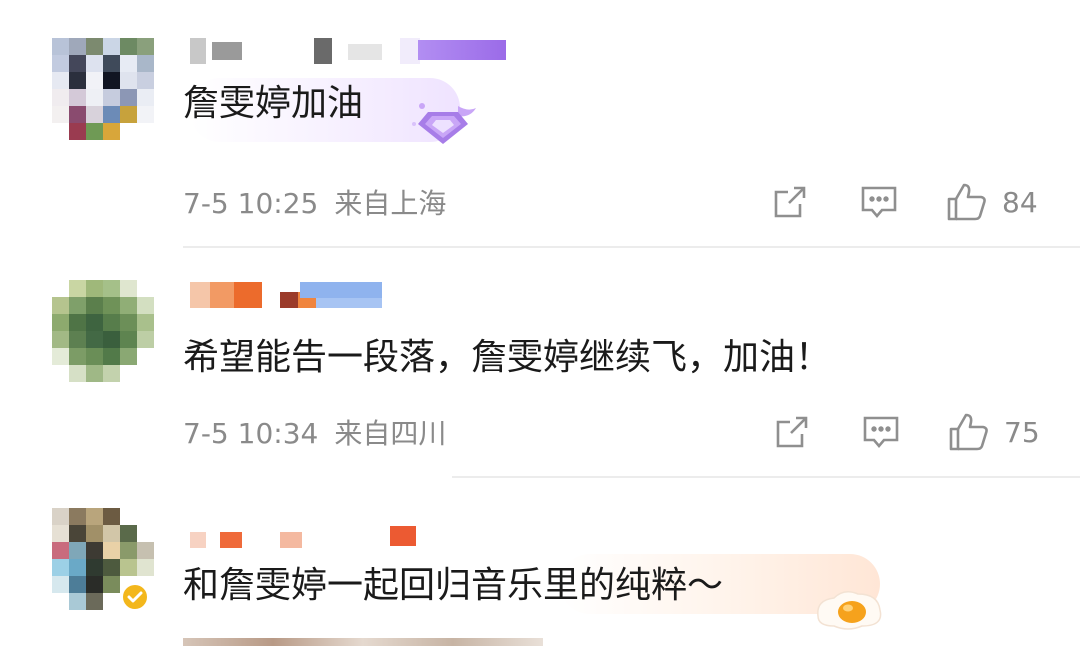 The image size is (1080, 646). I want to click on like-button: 75, so click(994, 432).